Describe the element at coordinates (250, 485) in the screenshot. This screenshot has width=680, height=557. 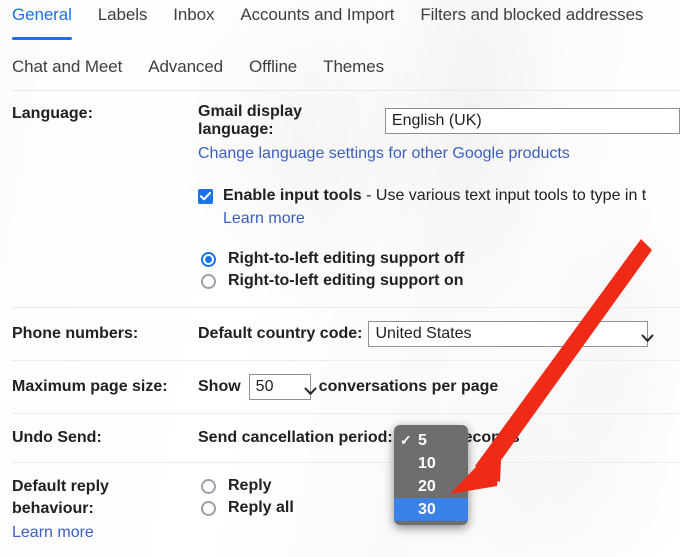
I see `reply-label: Reply` at that location.